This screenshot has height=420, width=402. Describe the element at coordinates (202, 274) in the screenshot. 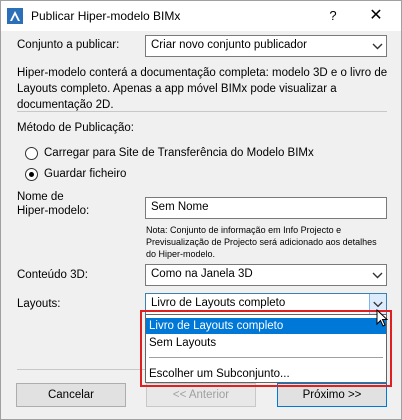

I see `content3d-value: Como na Janela 3D` at that location.